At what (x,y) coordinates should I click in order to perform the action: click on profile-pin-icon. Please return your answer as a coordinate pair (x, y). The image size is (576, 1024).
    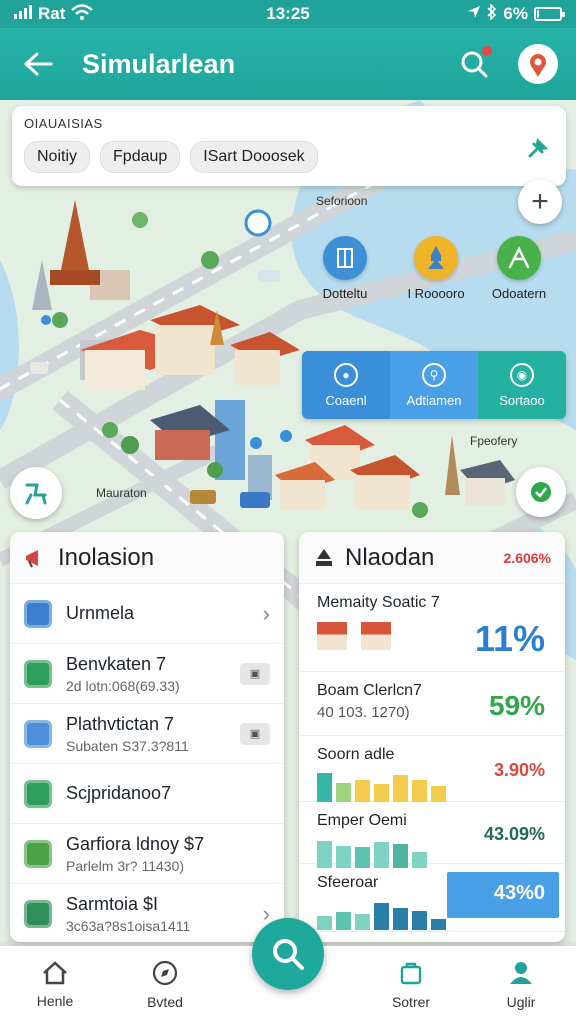
    Looking at the image, I should click on (538, 65).